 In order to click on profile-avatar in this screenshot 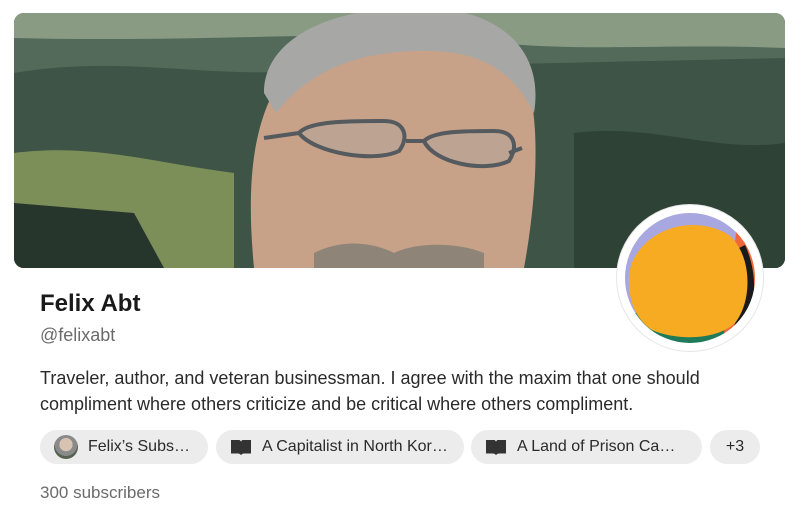, I will do `click(690, 278)`.